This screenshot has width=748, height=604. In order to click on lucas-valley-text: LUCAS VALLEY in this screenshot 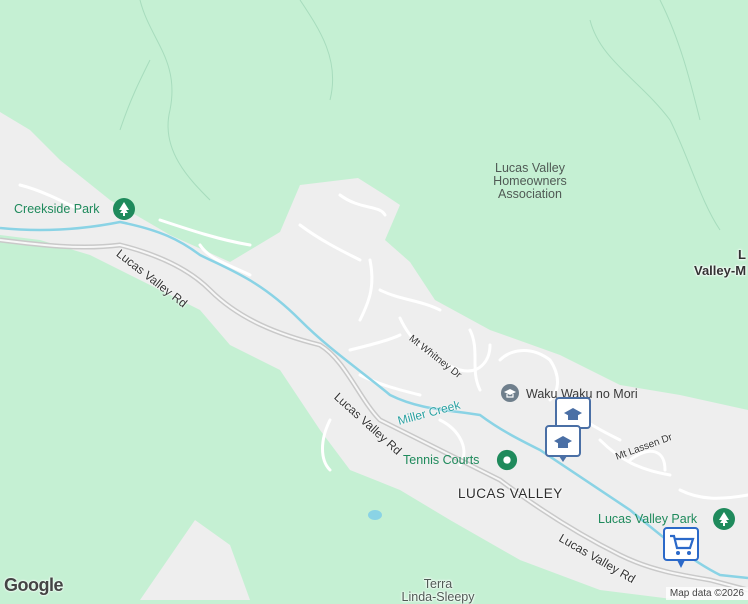, I will do `click(510, 493)`.